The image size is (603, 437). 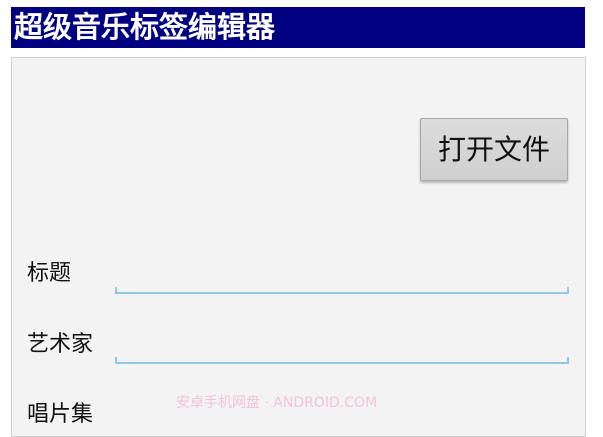 I want to click on title-underline, so click(x=342, y=293).